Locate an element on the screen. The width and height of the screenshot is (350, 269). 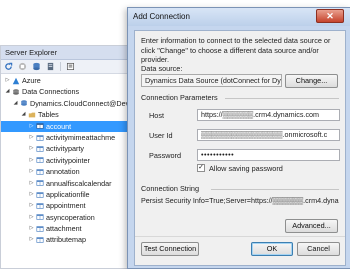
stop-icon is located at coordinates (22, 66).